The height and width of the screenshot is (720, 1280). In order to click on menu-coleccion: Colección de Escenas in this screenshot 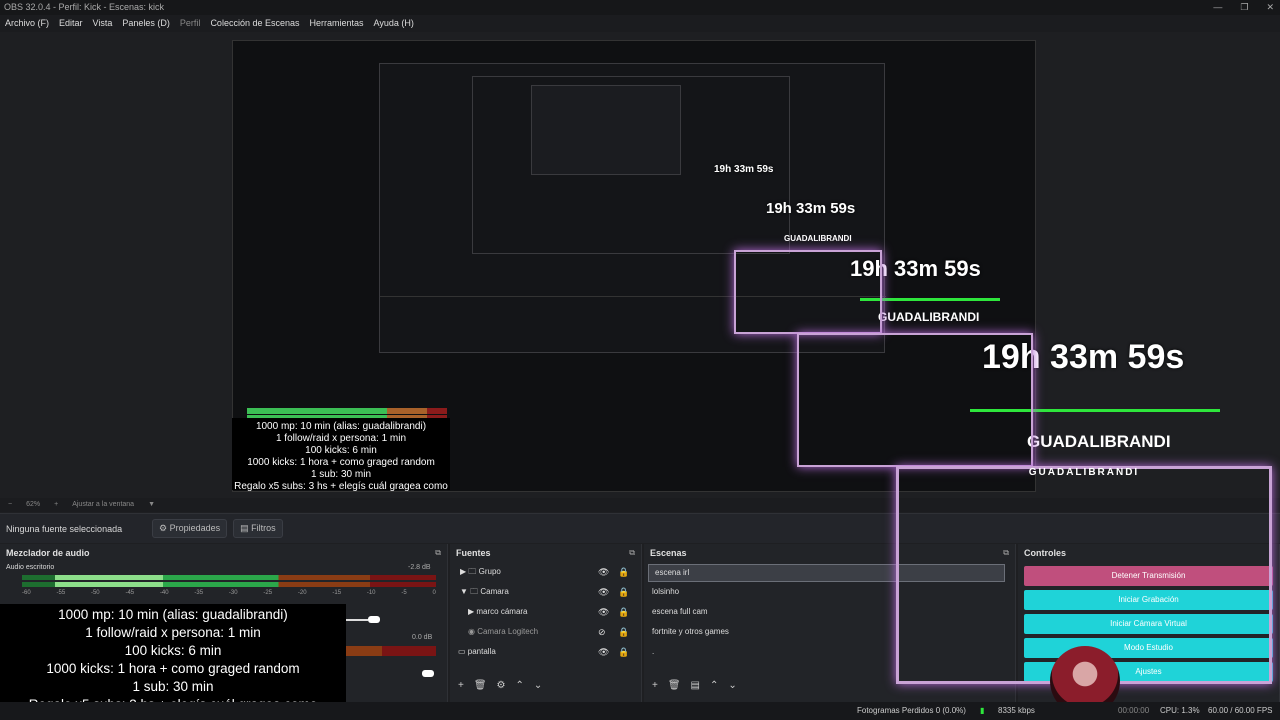, I will do `click(254, 23)`.